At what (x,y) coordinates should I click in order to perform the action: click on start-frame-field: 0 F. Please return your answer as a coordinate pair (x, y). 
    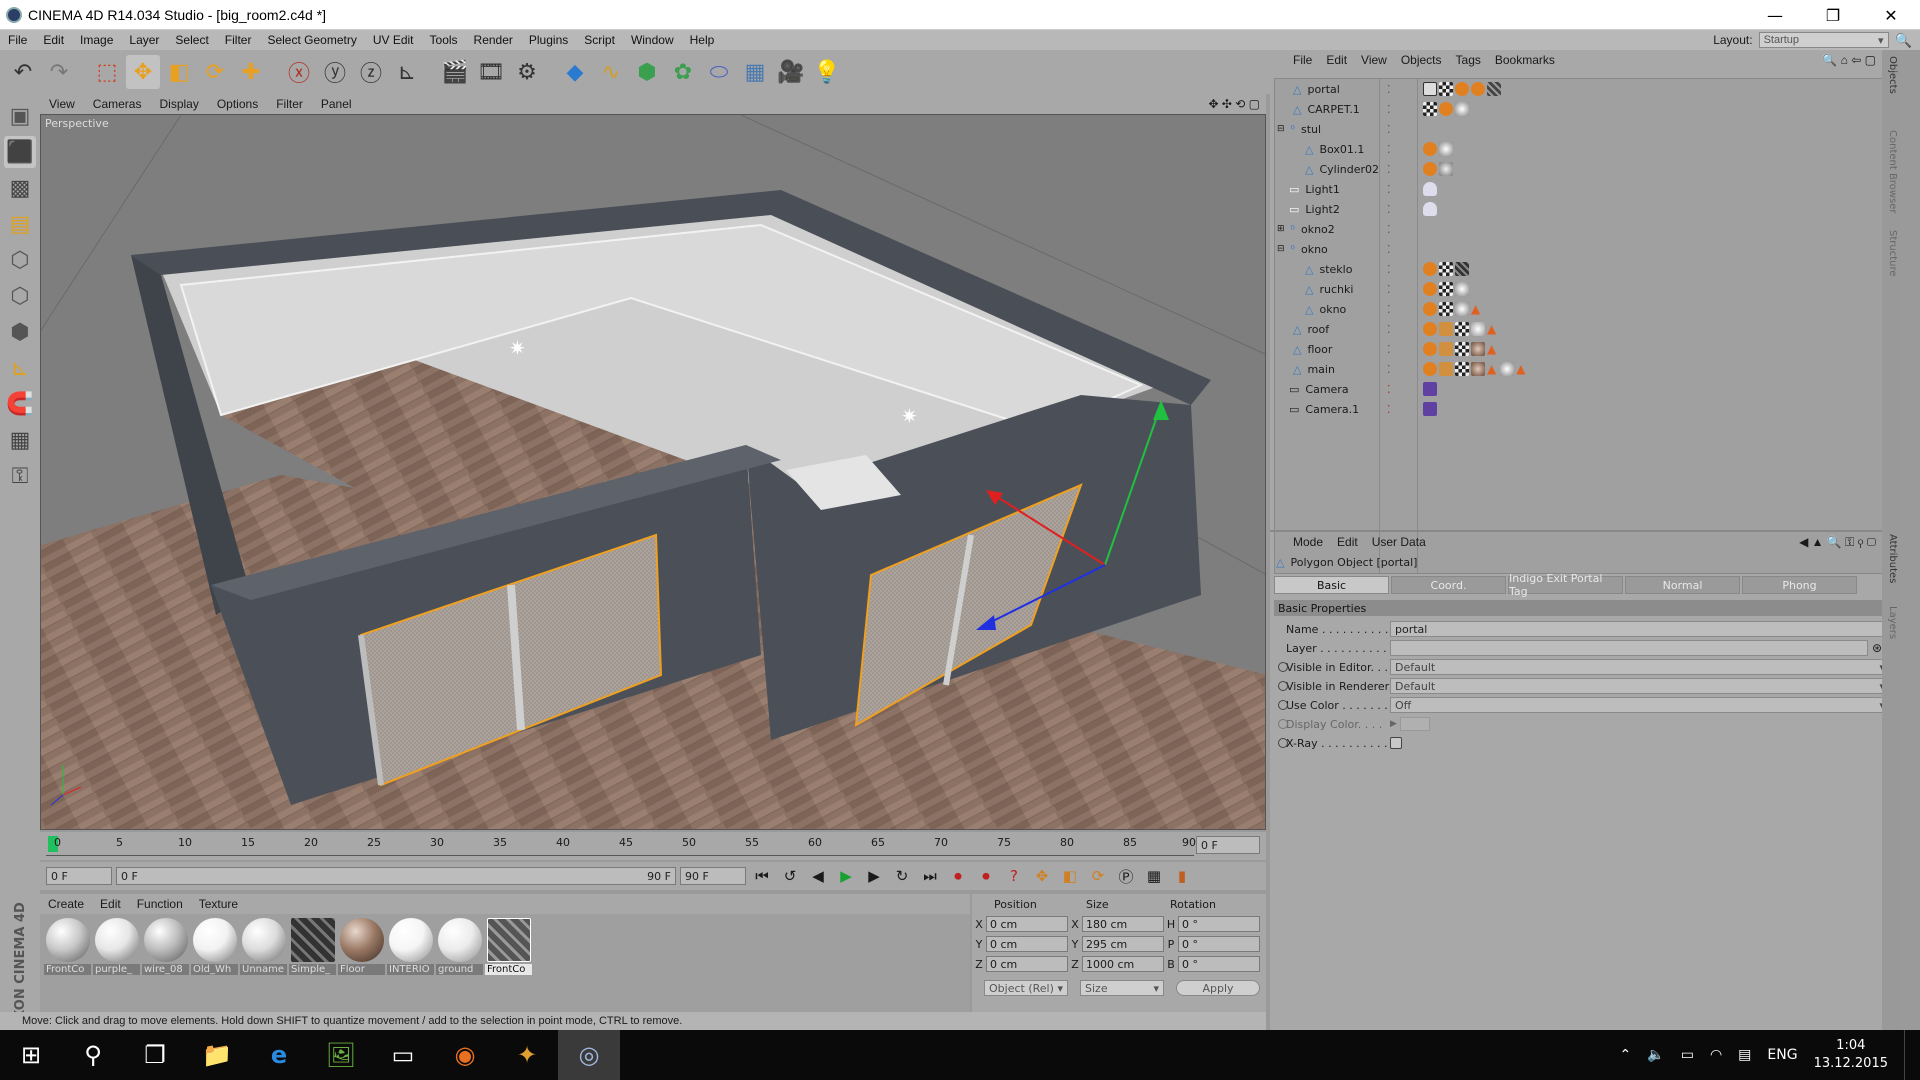
    Looking at the image, I should click on (79, 876).